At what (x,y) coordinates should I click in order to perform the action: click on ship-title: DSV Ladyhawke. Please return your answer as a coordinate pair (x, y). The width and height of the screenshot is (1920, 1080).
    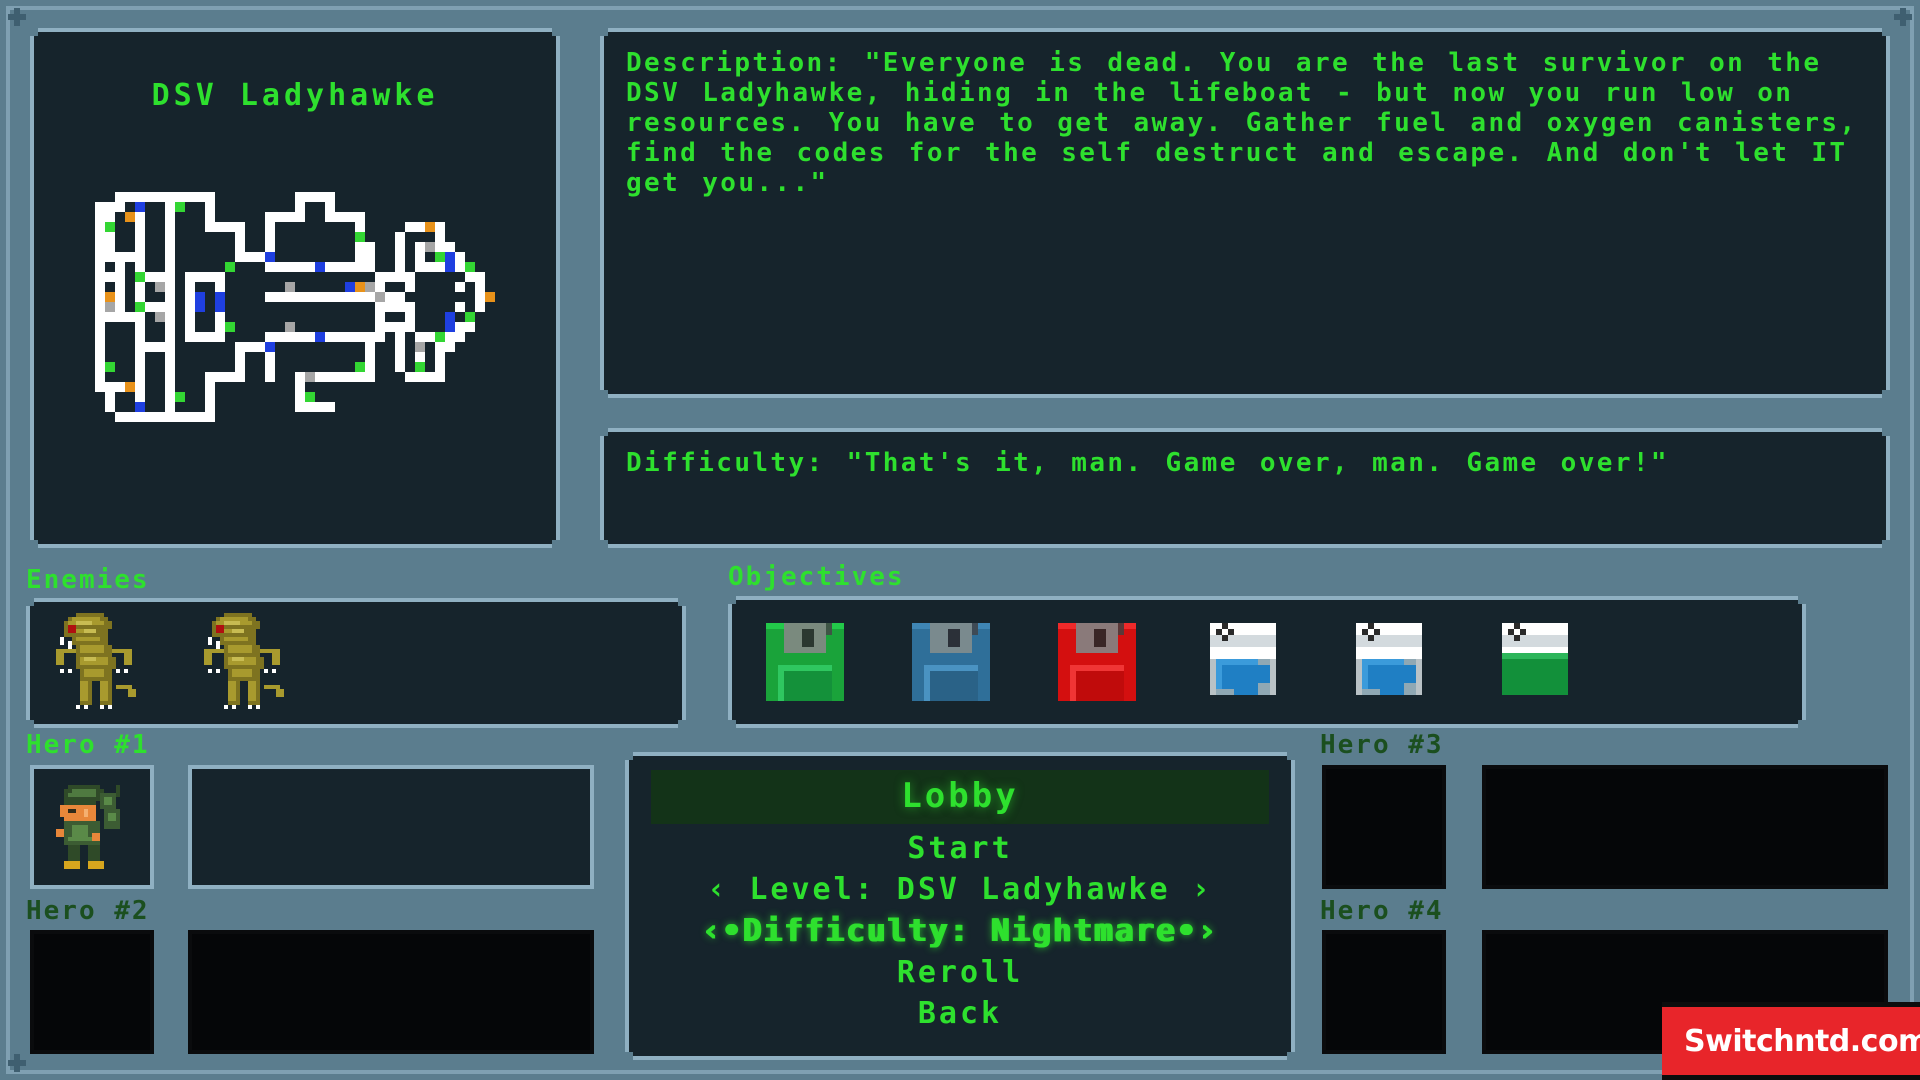
    Looking at the image, I should click on (295, 95).